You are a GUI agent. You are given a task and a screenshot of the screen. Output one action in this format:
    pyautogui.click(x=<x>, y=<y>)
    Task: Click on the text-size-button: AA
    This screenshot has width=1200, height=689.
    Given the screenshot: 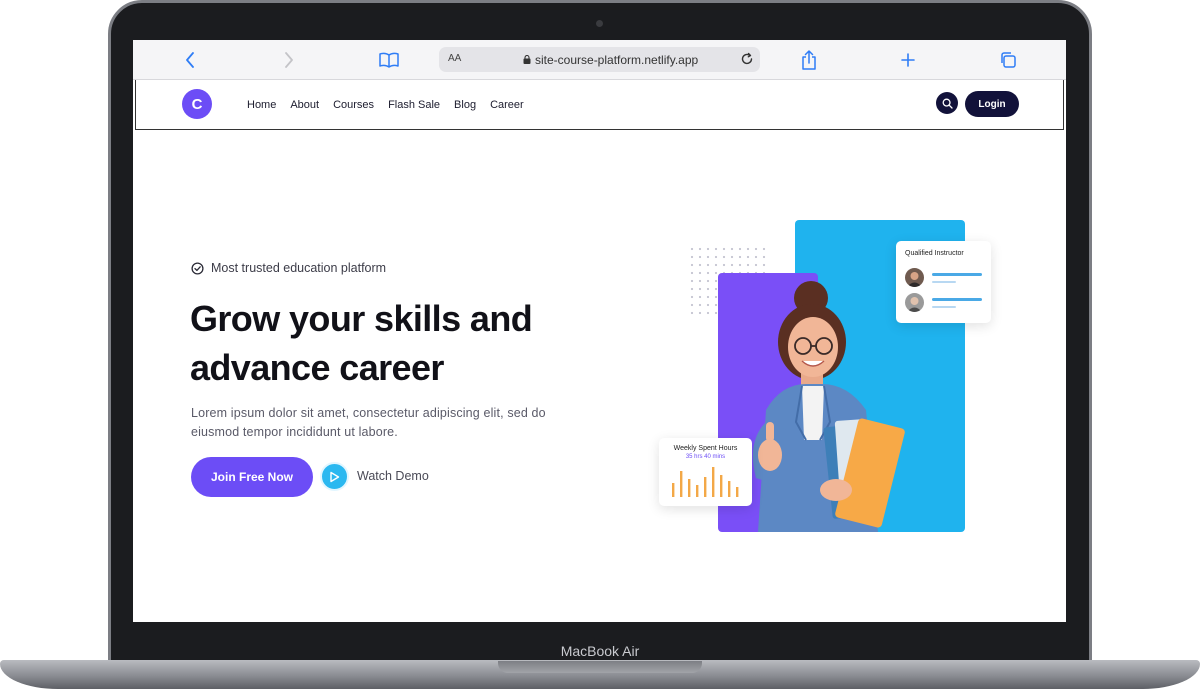 What is the action you would take?
    pyautogui.click(x=454, y=58)
    